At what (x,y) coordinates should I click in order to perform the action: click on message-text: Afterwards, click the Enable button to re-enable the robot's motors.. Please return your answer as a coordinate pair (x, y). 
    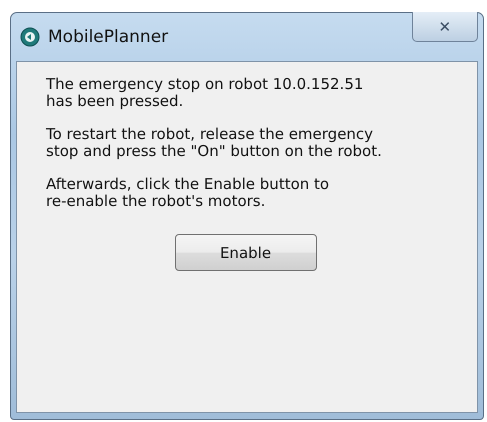
    Looking at the image, I should click on (188, 193).